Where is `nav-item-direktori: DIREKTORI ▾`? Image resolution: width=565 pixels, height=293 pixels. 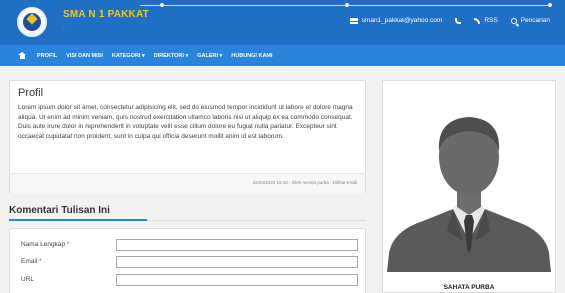
nav-item-direktori: DIREKTORI ▾ is located at coordinates (171, 56).